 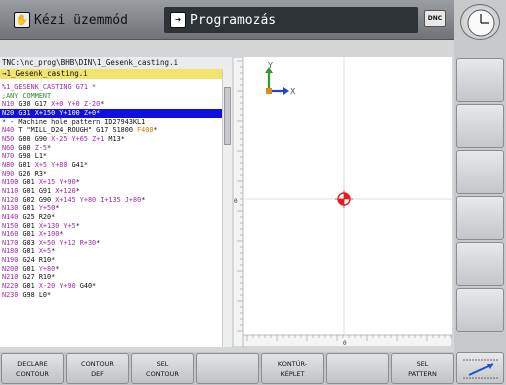 What do you see at coordinates (111, 269) in the screenshot?
I see `program-line: N200 G01 Y+80*` at bounding box center [111, 269].